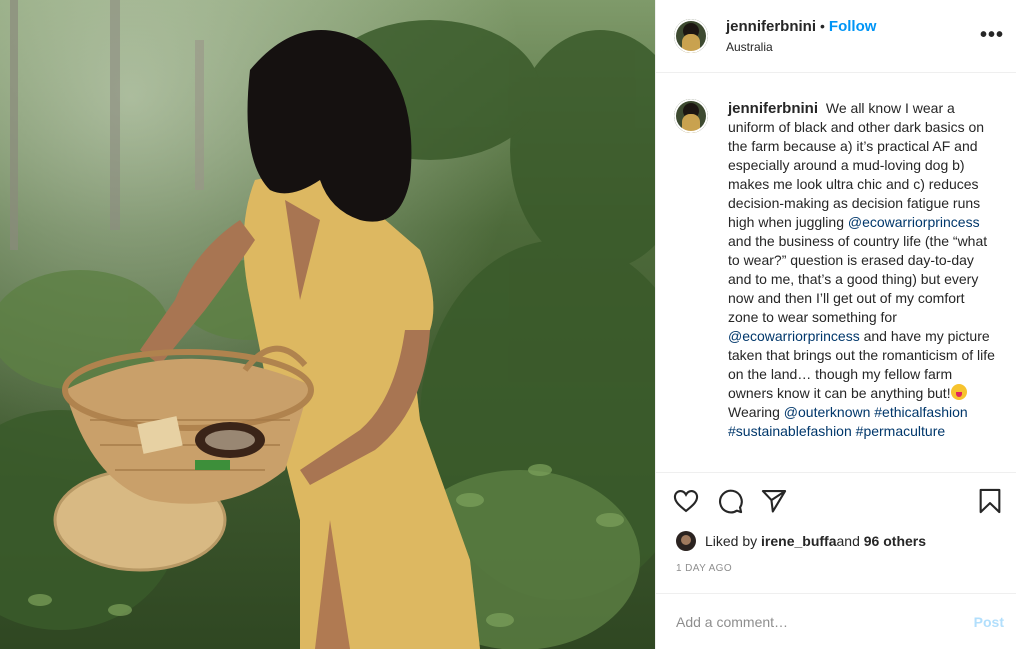 This screenshot has height=649, width=1016. What do you see at coordinates (901, 431) in the screenshot?
I see `hashtag-permaculture: #permaculture` at bounding box center [901, 431].